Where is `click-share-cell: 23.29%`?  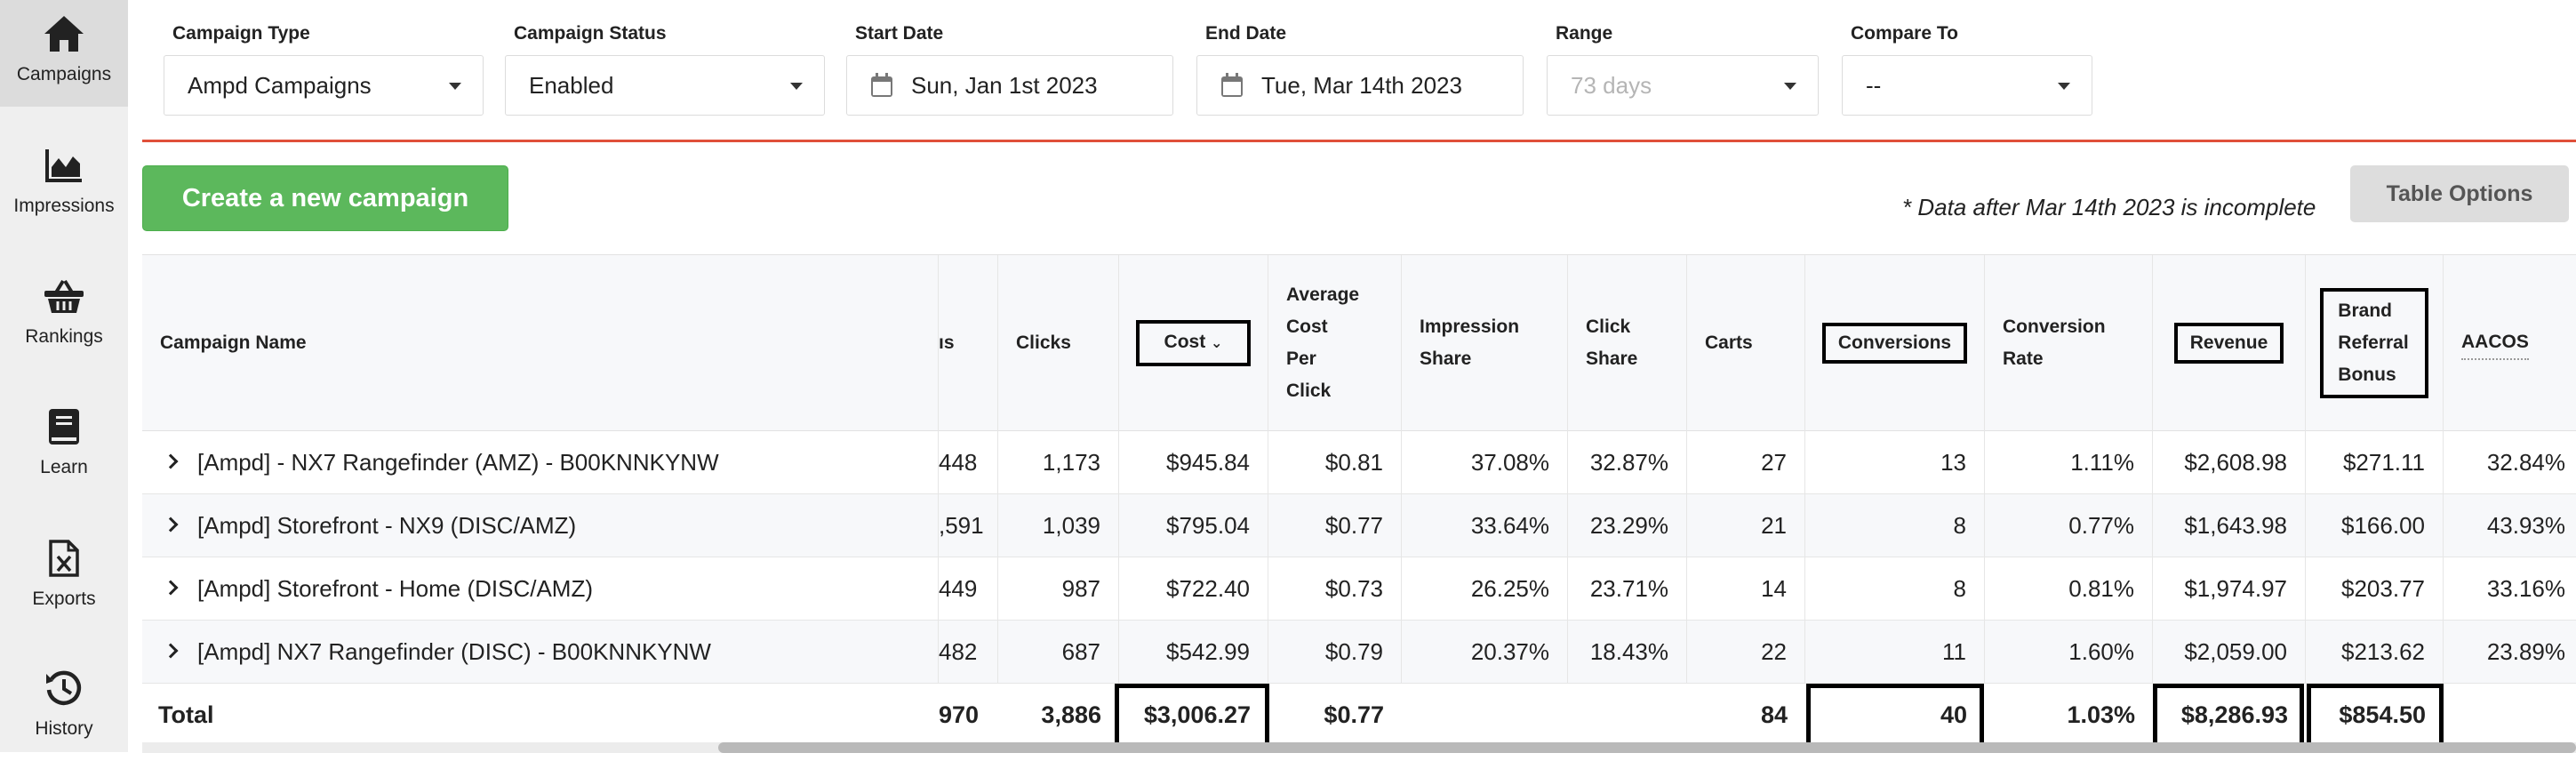
click-share-cell: 23.29% is located at coordinates (1627, 525).